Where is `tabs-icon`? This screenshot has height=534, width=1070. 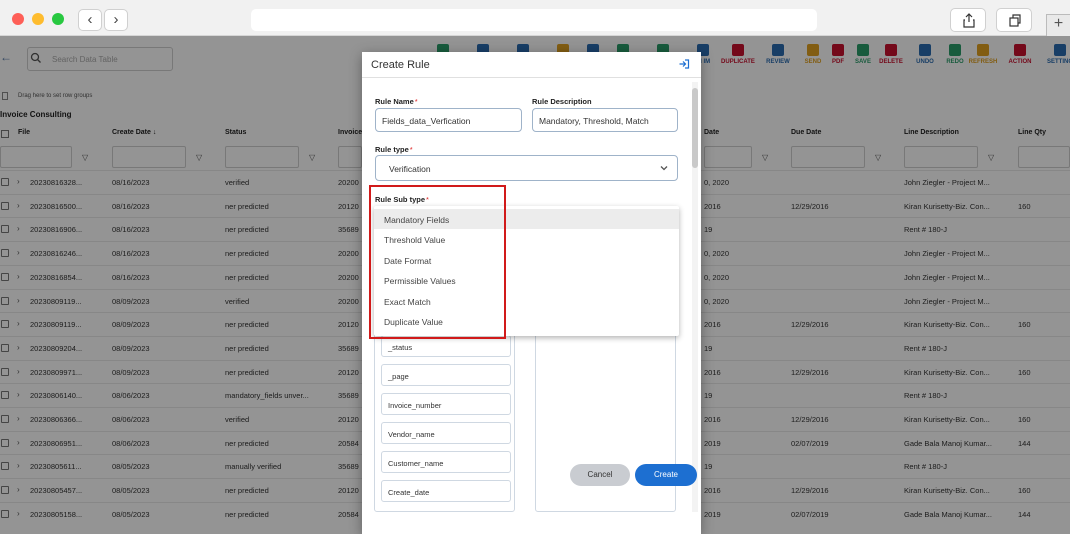 tabs-icon is located at coordinates (1015, 20).